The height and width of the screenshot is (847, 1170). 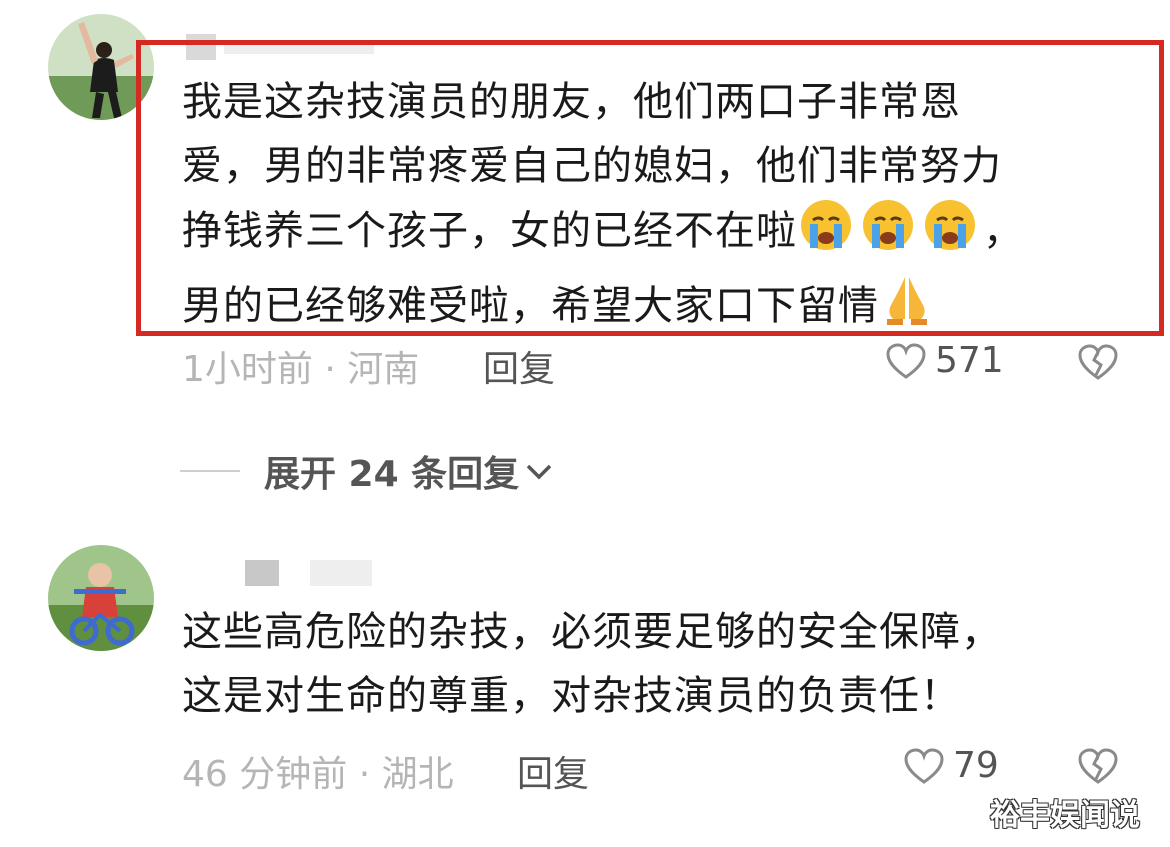 What do you see at coordinates (571, 102) in the screenshot?
I see `comment-line: 我是这杂技演员的朋友，他们两口子非常恩` at bounding box center [571, 102].